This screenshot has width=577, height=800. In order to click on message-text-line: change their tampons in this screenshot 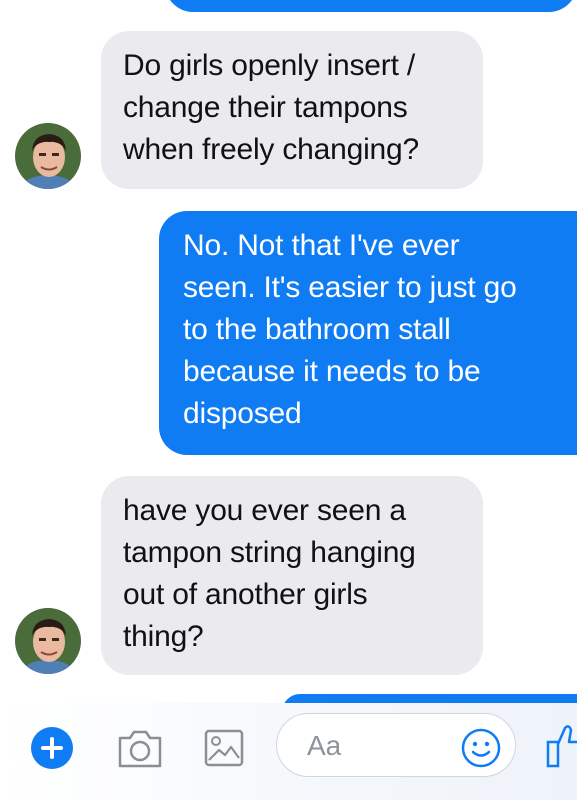, I will do `click(265, 107)`.